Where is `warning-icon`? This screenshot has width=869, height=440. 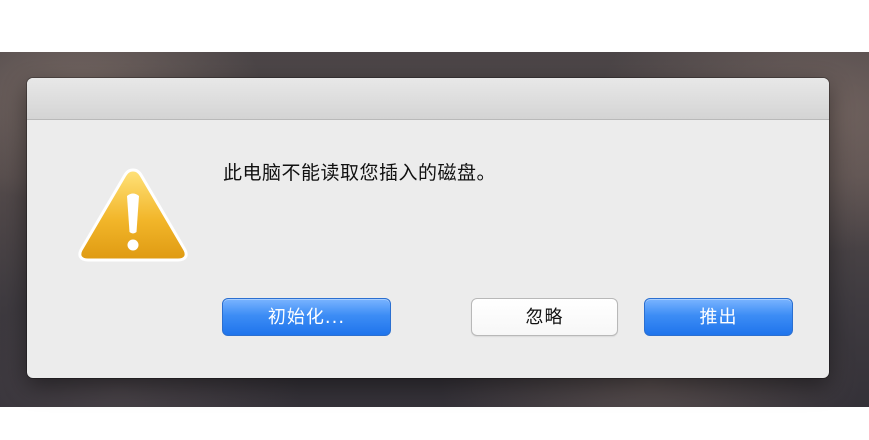 warning-icon is located at coordinates (133, 215).